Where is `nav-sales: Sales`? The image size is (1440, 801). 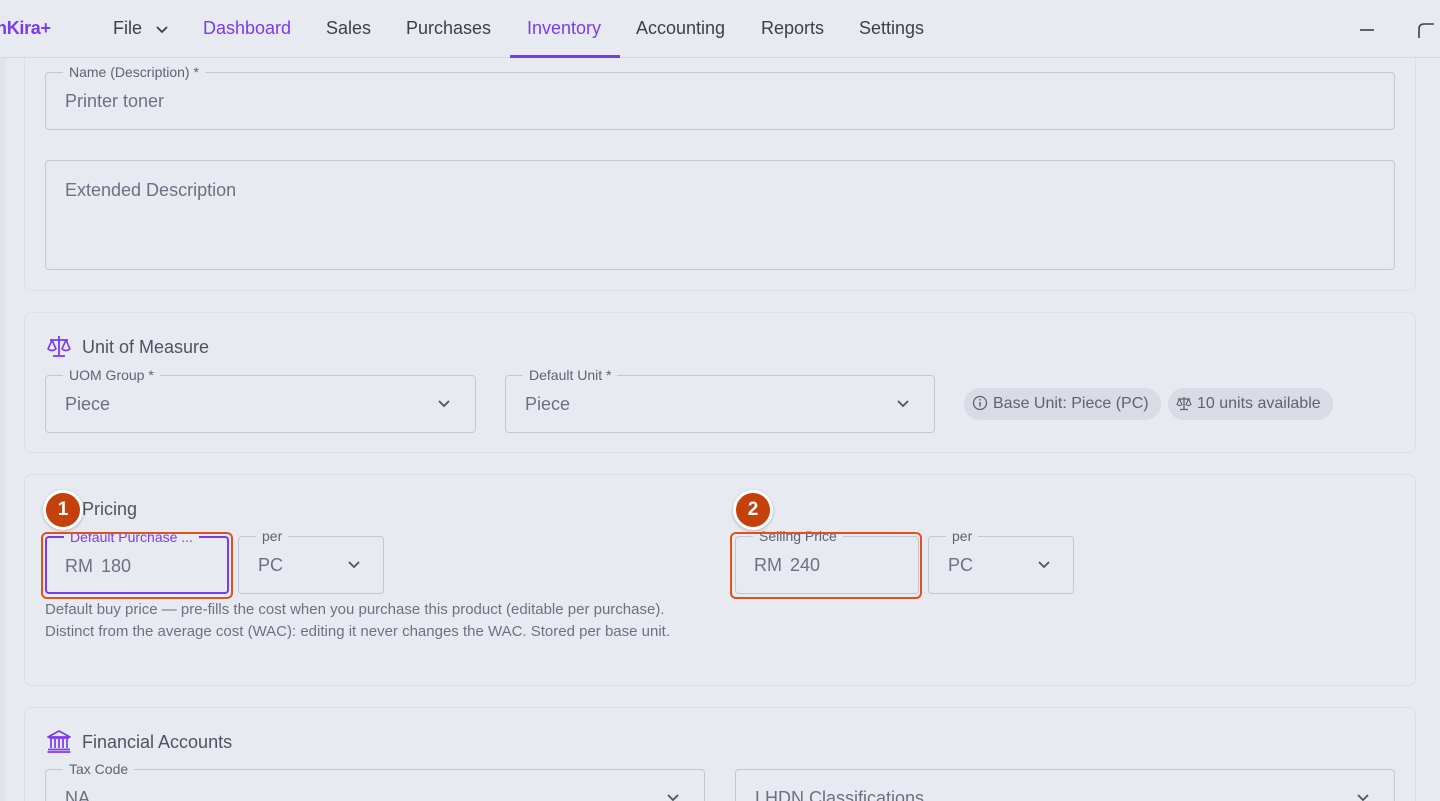
nav-sales: Sales is located at coordinates (348, 28).